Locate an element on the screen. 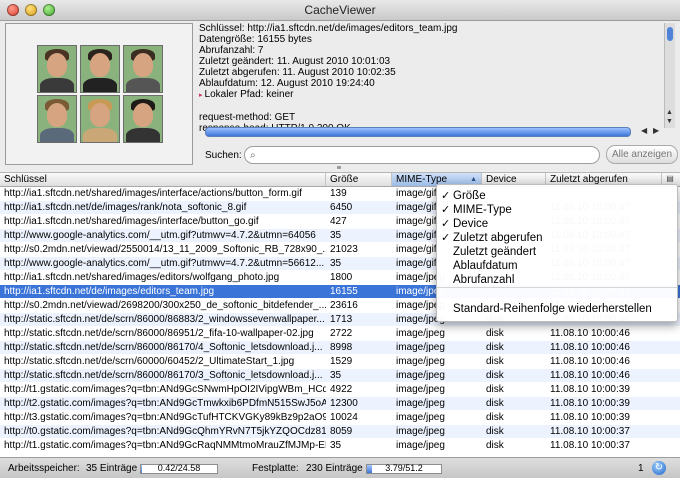 The width and height of the screenshot is (680, 478). menu-item-label: Zuletzt geändert is located at coordinates (495, 252).